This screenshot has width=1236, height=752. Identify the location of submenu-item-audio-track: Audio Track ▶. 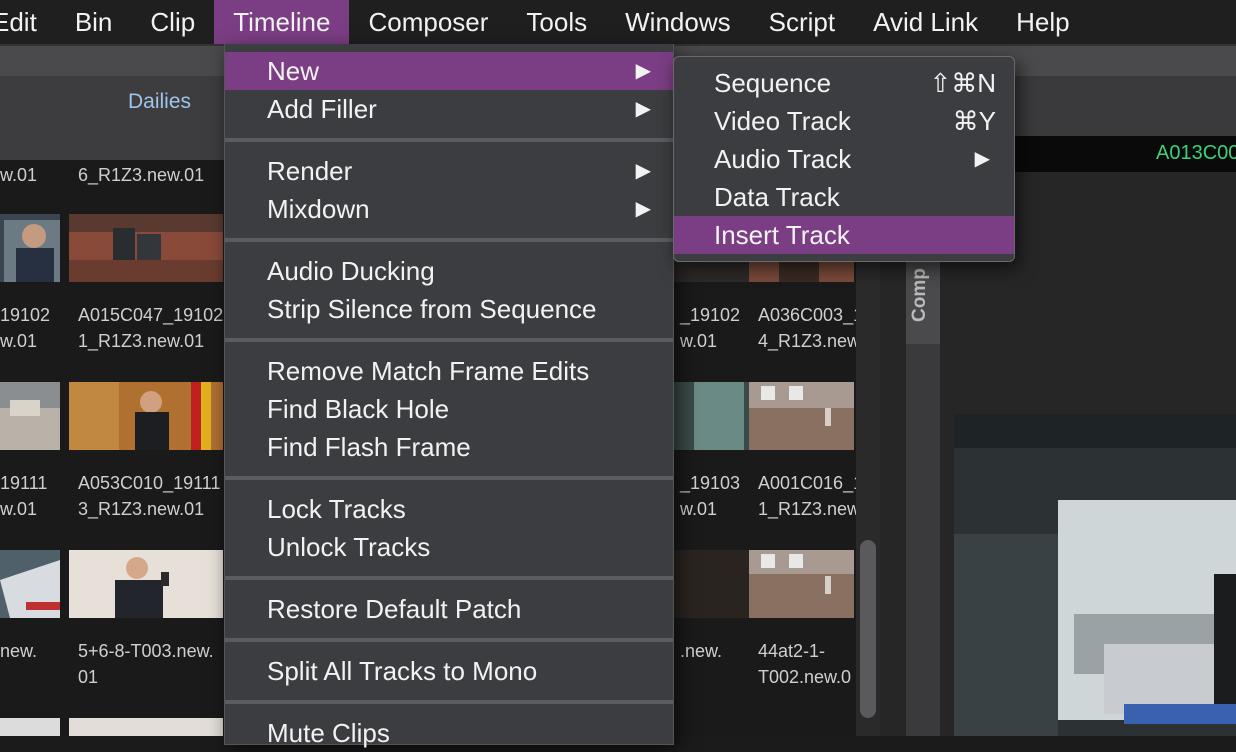
(844, 159).